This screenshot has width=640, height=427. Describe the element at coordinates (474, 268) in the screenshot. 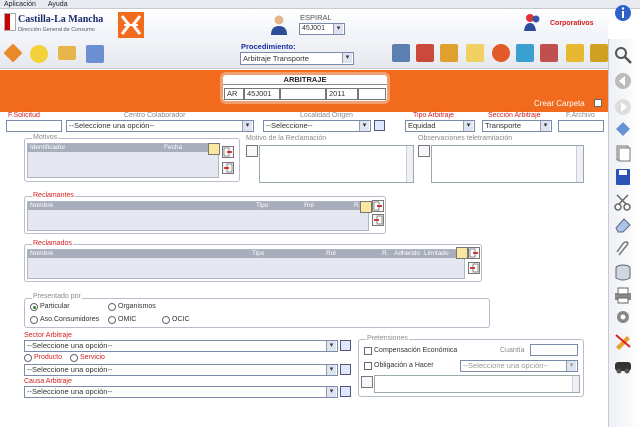

I see `reclamados-remove-icon` at that location.